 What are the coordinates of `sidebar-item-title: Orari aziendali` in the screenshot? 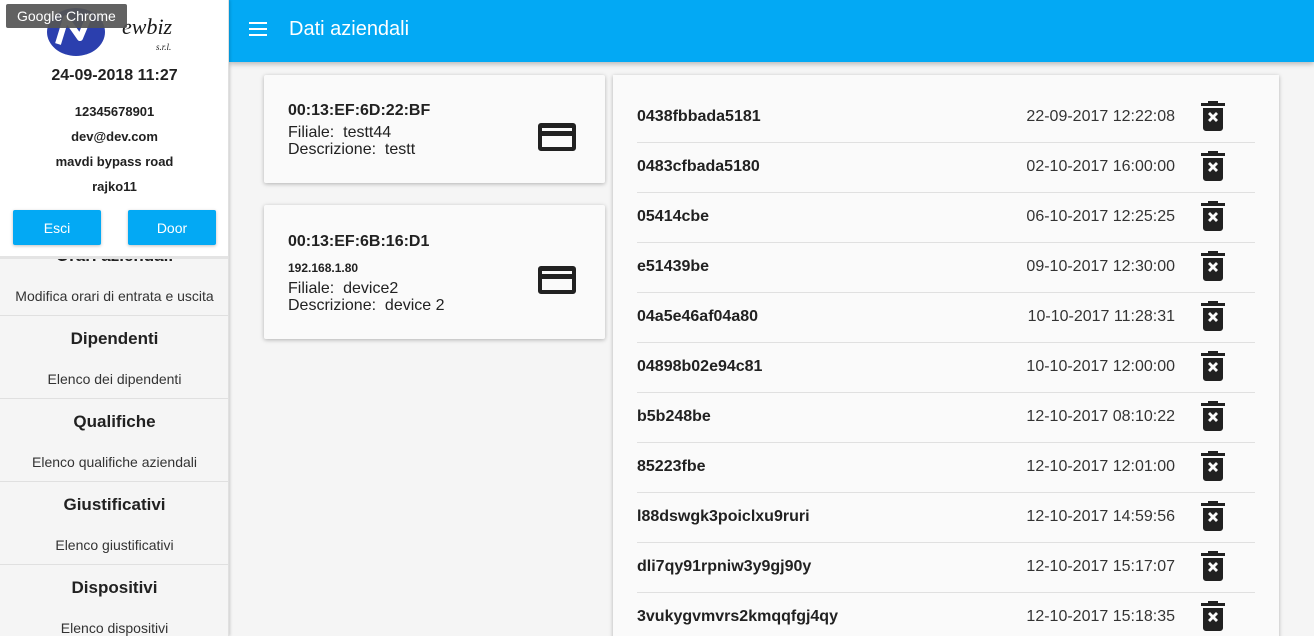 It's located at (114, 262).